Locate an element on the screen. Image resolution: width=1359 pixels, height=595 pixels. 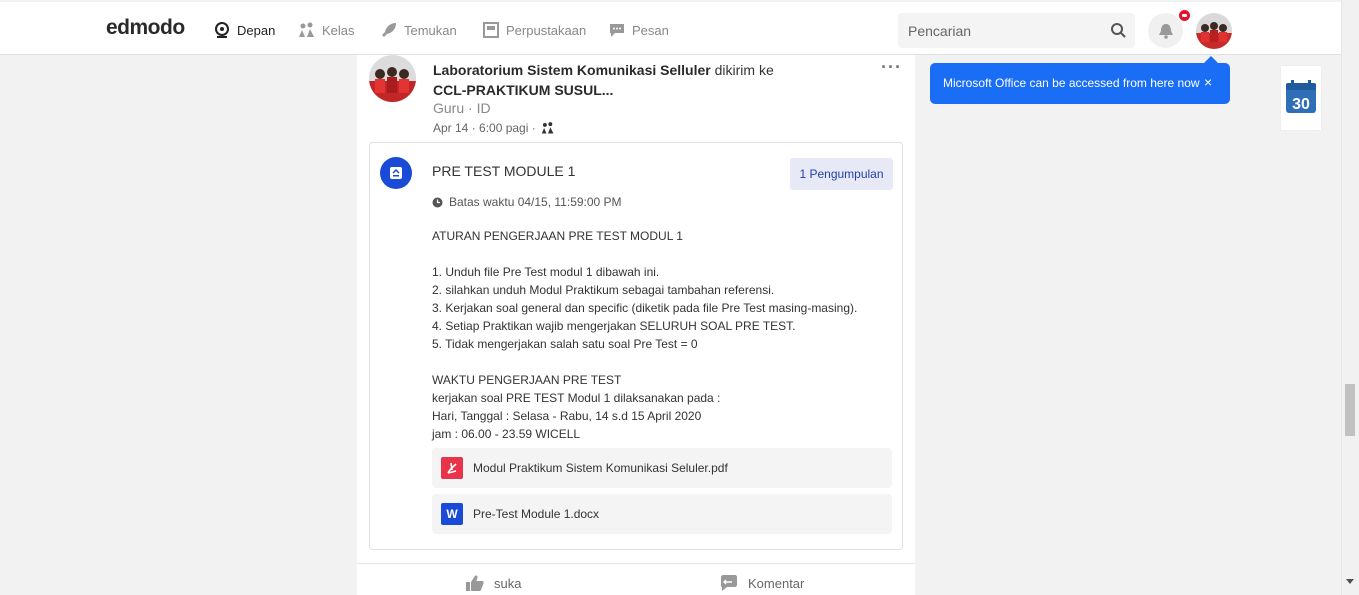
scroll-down-arrow-icon is located at coordinates (1350, 581).